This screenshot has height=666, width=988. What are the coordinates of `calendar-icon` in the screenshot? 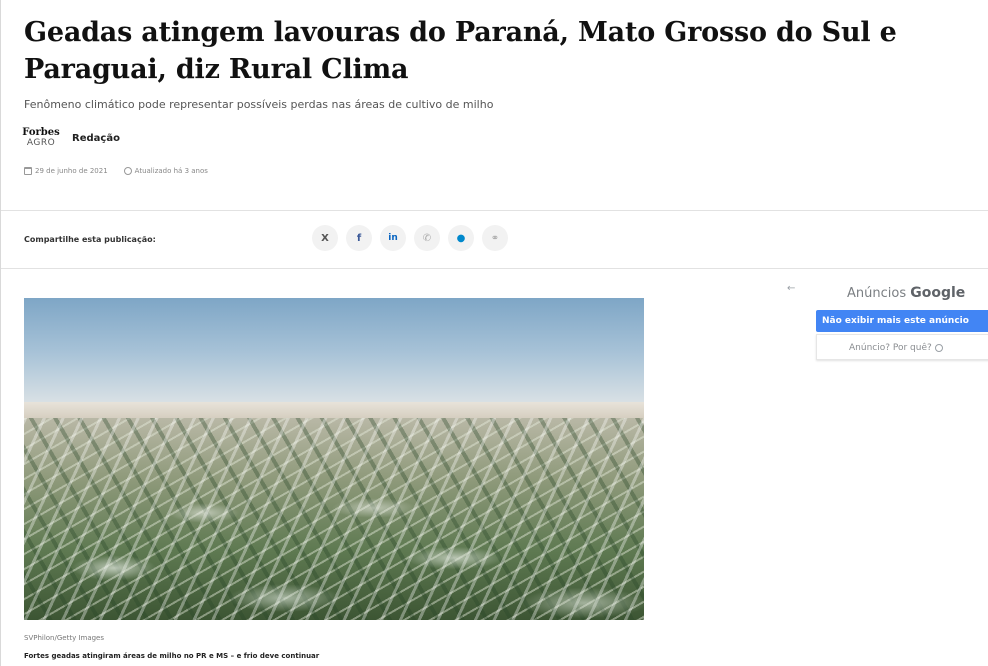 It's located at (28, 171).